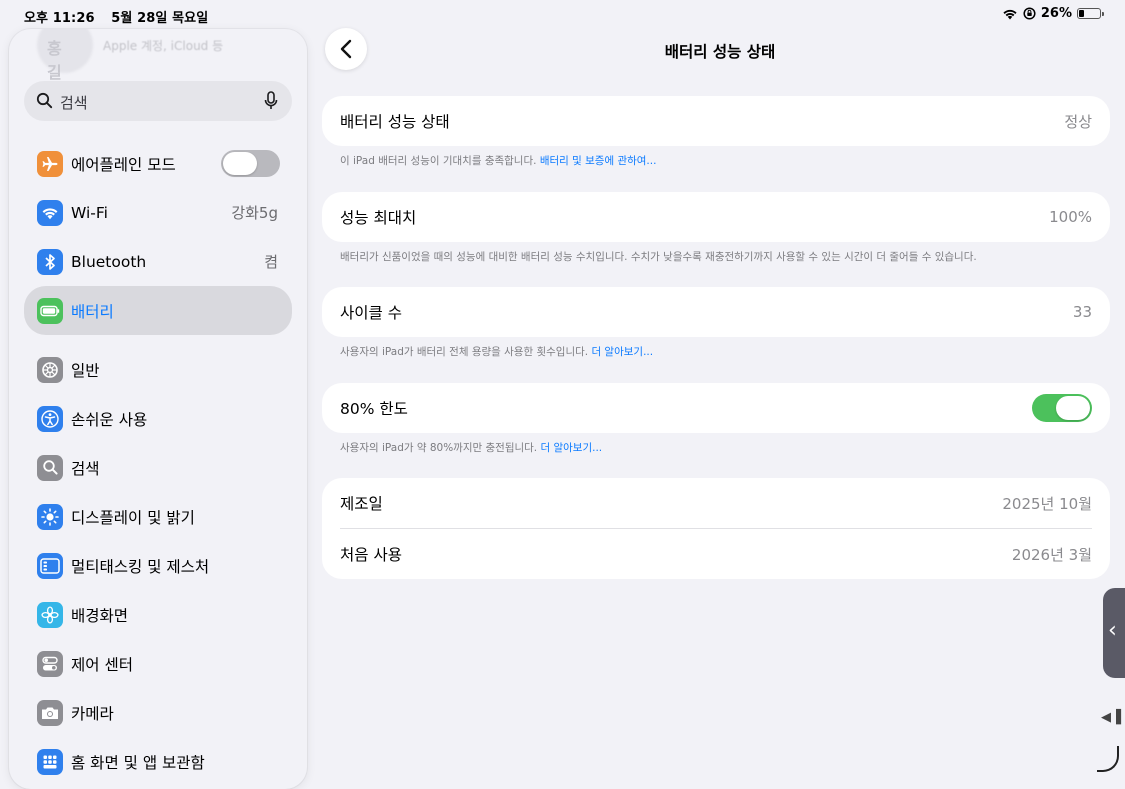 The image size is (1125, 789). Describe the element at coordinates (102, 664) in the screenshot. I see `sidebar-item-label: 제어 센터` at that location.